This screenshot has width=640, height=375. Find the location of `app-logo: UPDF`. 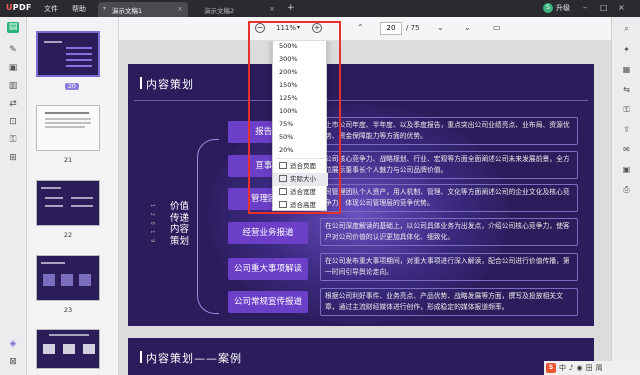

app-logo: UPDF is located at coordinates (19, 7).